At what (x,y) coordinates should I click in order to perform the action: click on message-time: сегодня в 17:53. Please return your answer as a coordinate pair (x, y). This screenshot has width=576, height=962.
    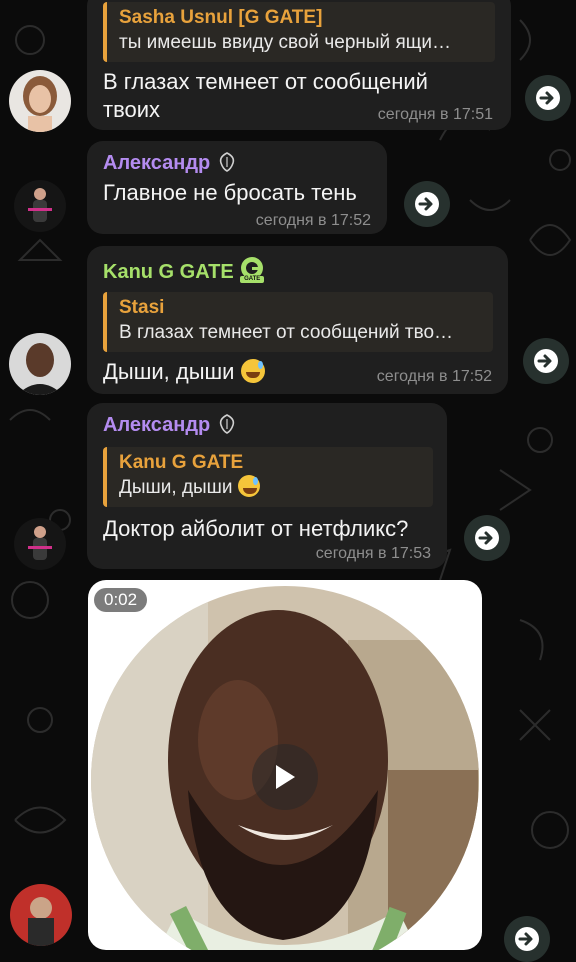
    Looking at the image, I should click on (373, 553).